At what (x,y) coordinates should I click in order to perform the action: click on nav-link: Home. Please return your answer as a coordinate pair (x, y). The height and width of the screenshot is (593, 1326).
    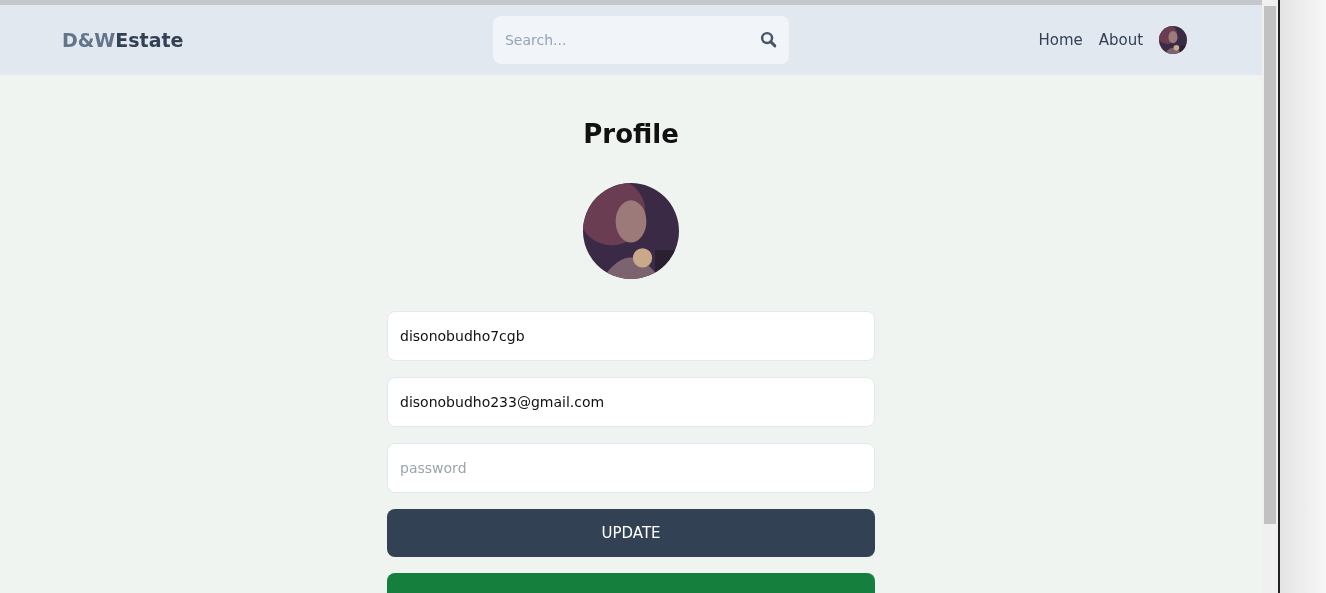
    Looking at the image, I should click on (1060, 40).